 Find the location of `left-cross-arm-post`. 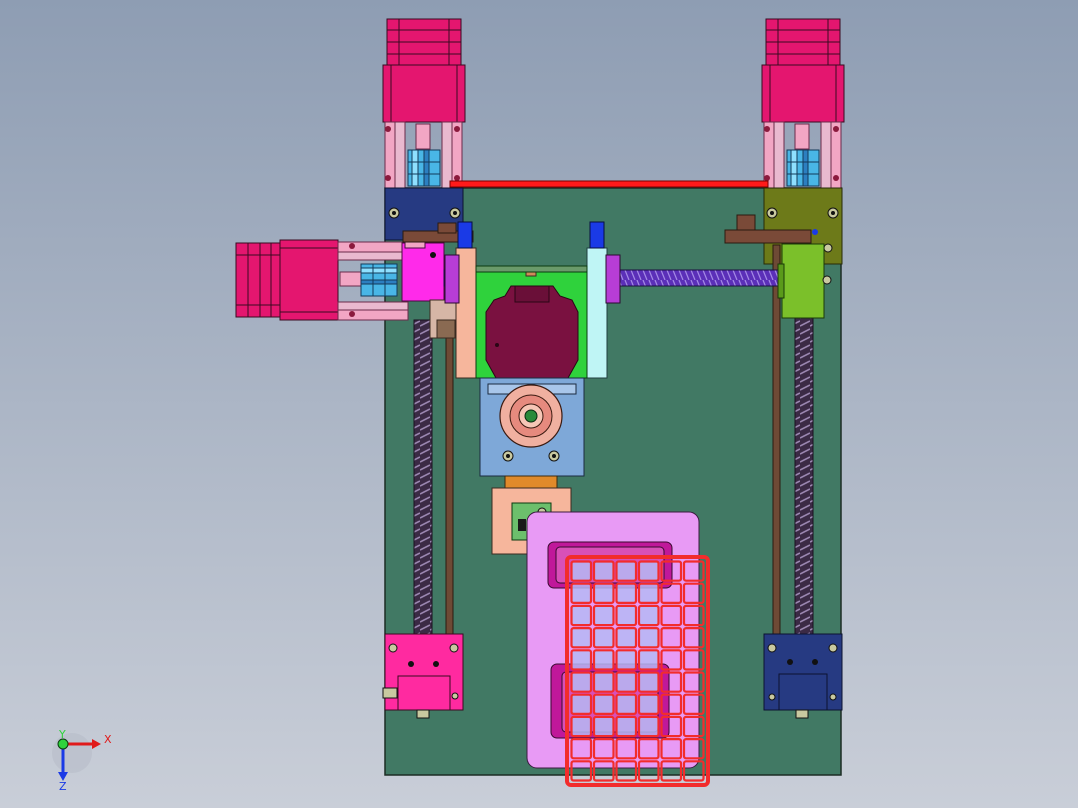

left-cross-arm-post is located at coordinates (447, 228).